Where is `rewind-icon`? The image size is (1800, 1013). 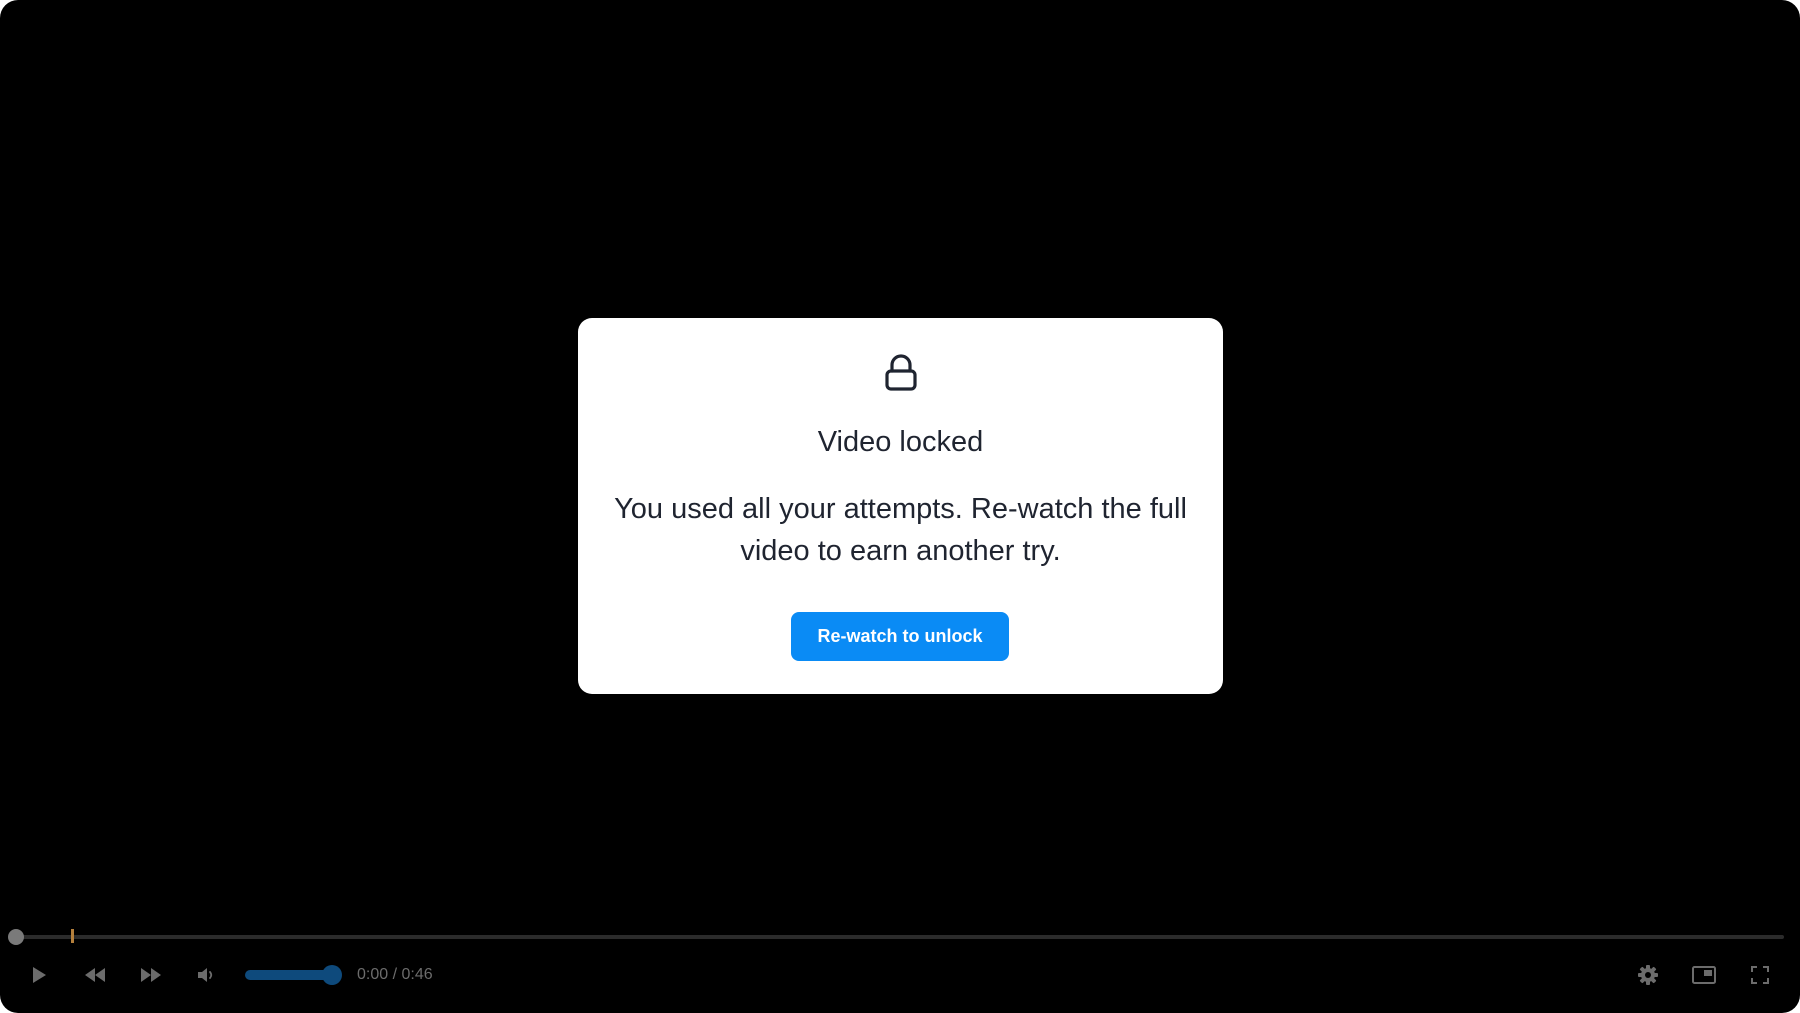 rewind-icon is located at coordinates (95, 975).